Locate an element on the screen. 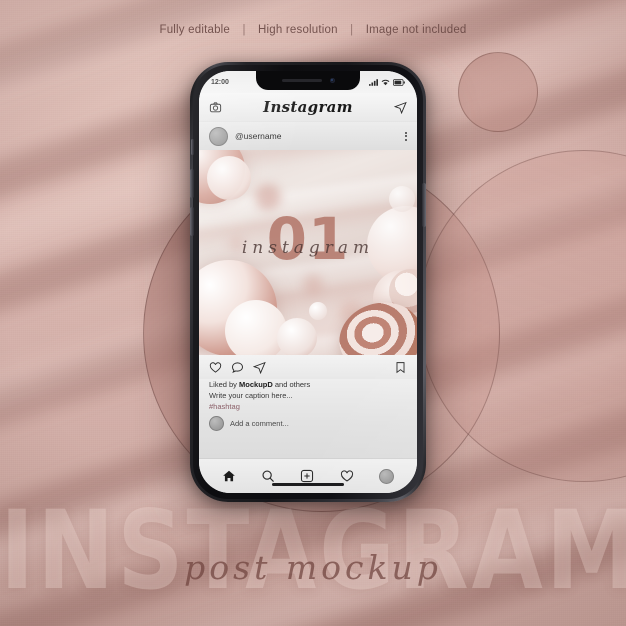 The height and width of the screenshot is (626, 626). camera-icon is located at coordinates (215, 107).